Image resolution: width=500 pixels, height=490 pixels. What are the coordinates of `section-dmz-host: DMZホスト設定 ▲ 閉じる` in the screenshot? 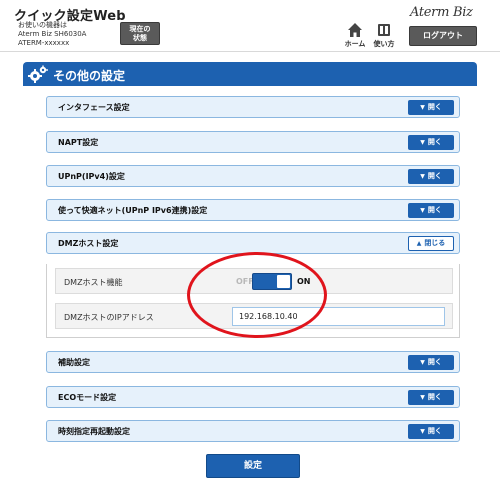 It's located at (253, 243).